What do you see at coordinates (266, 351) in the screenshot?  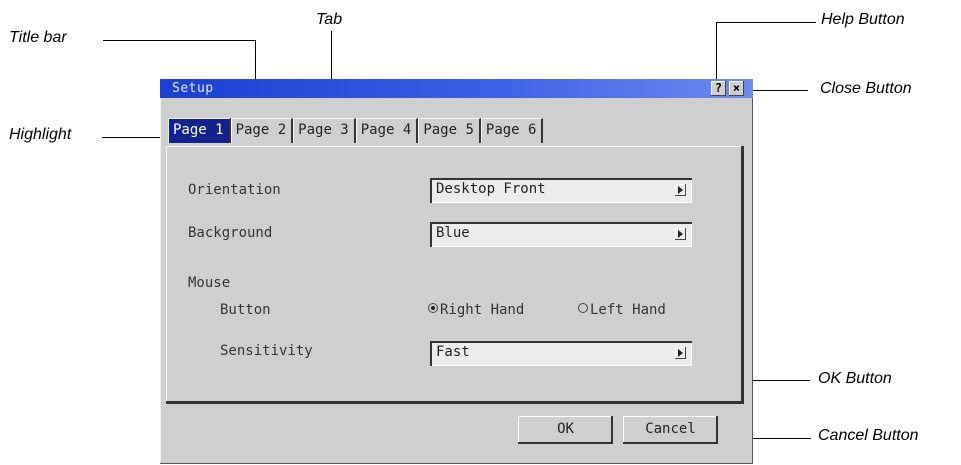 I see `sensitivity-label: Sensitivity` at bounding box center [266, 351].